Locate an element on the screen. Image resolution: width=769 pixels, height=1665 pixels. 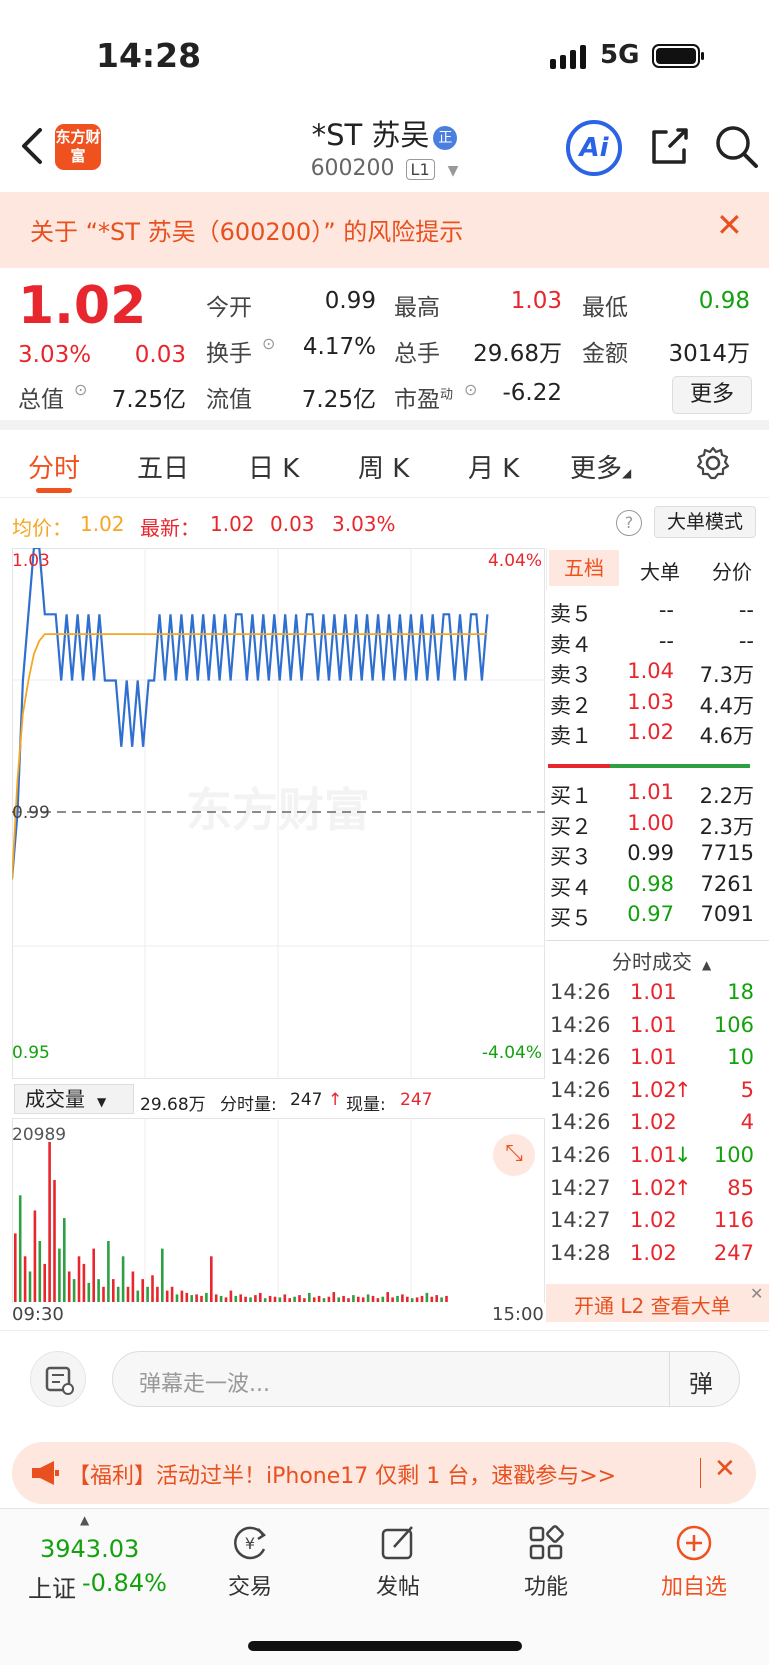
nav-functions-label: 功能 is located at coordinates (545, 1587).